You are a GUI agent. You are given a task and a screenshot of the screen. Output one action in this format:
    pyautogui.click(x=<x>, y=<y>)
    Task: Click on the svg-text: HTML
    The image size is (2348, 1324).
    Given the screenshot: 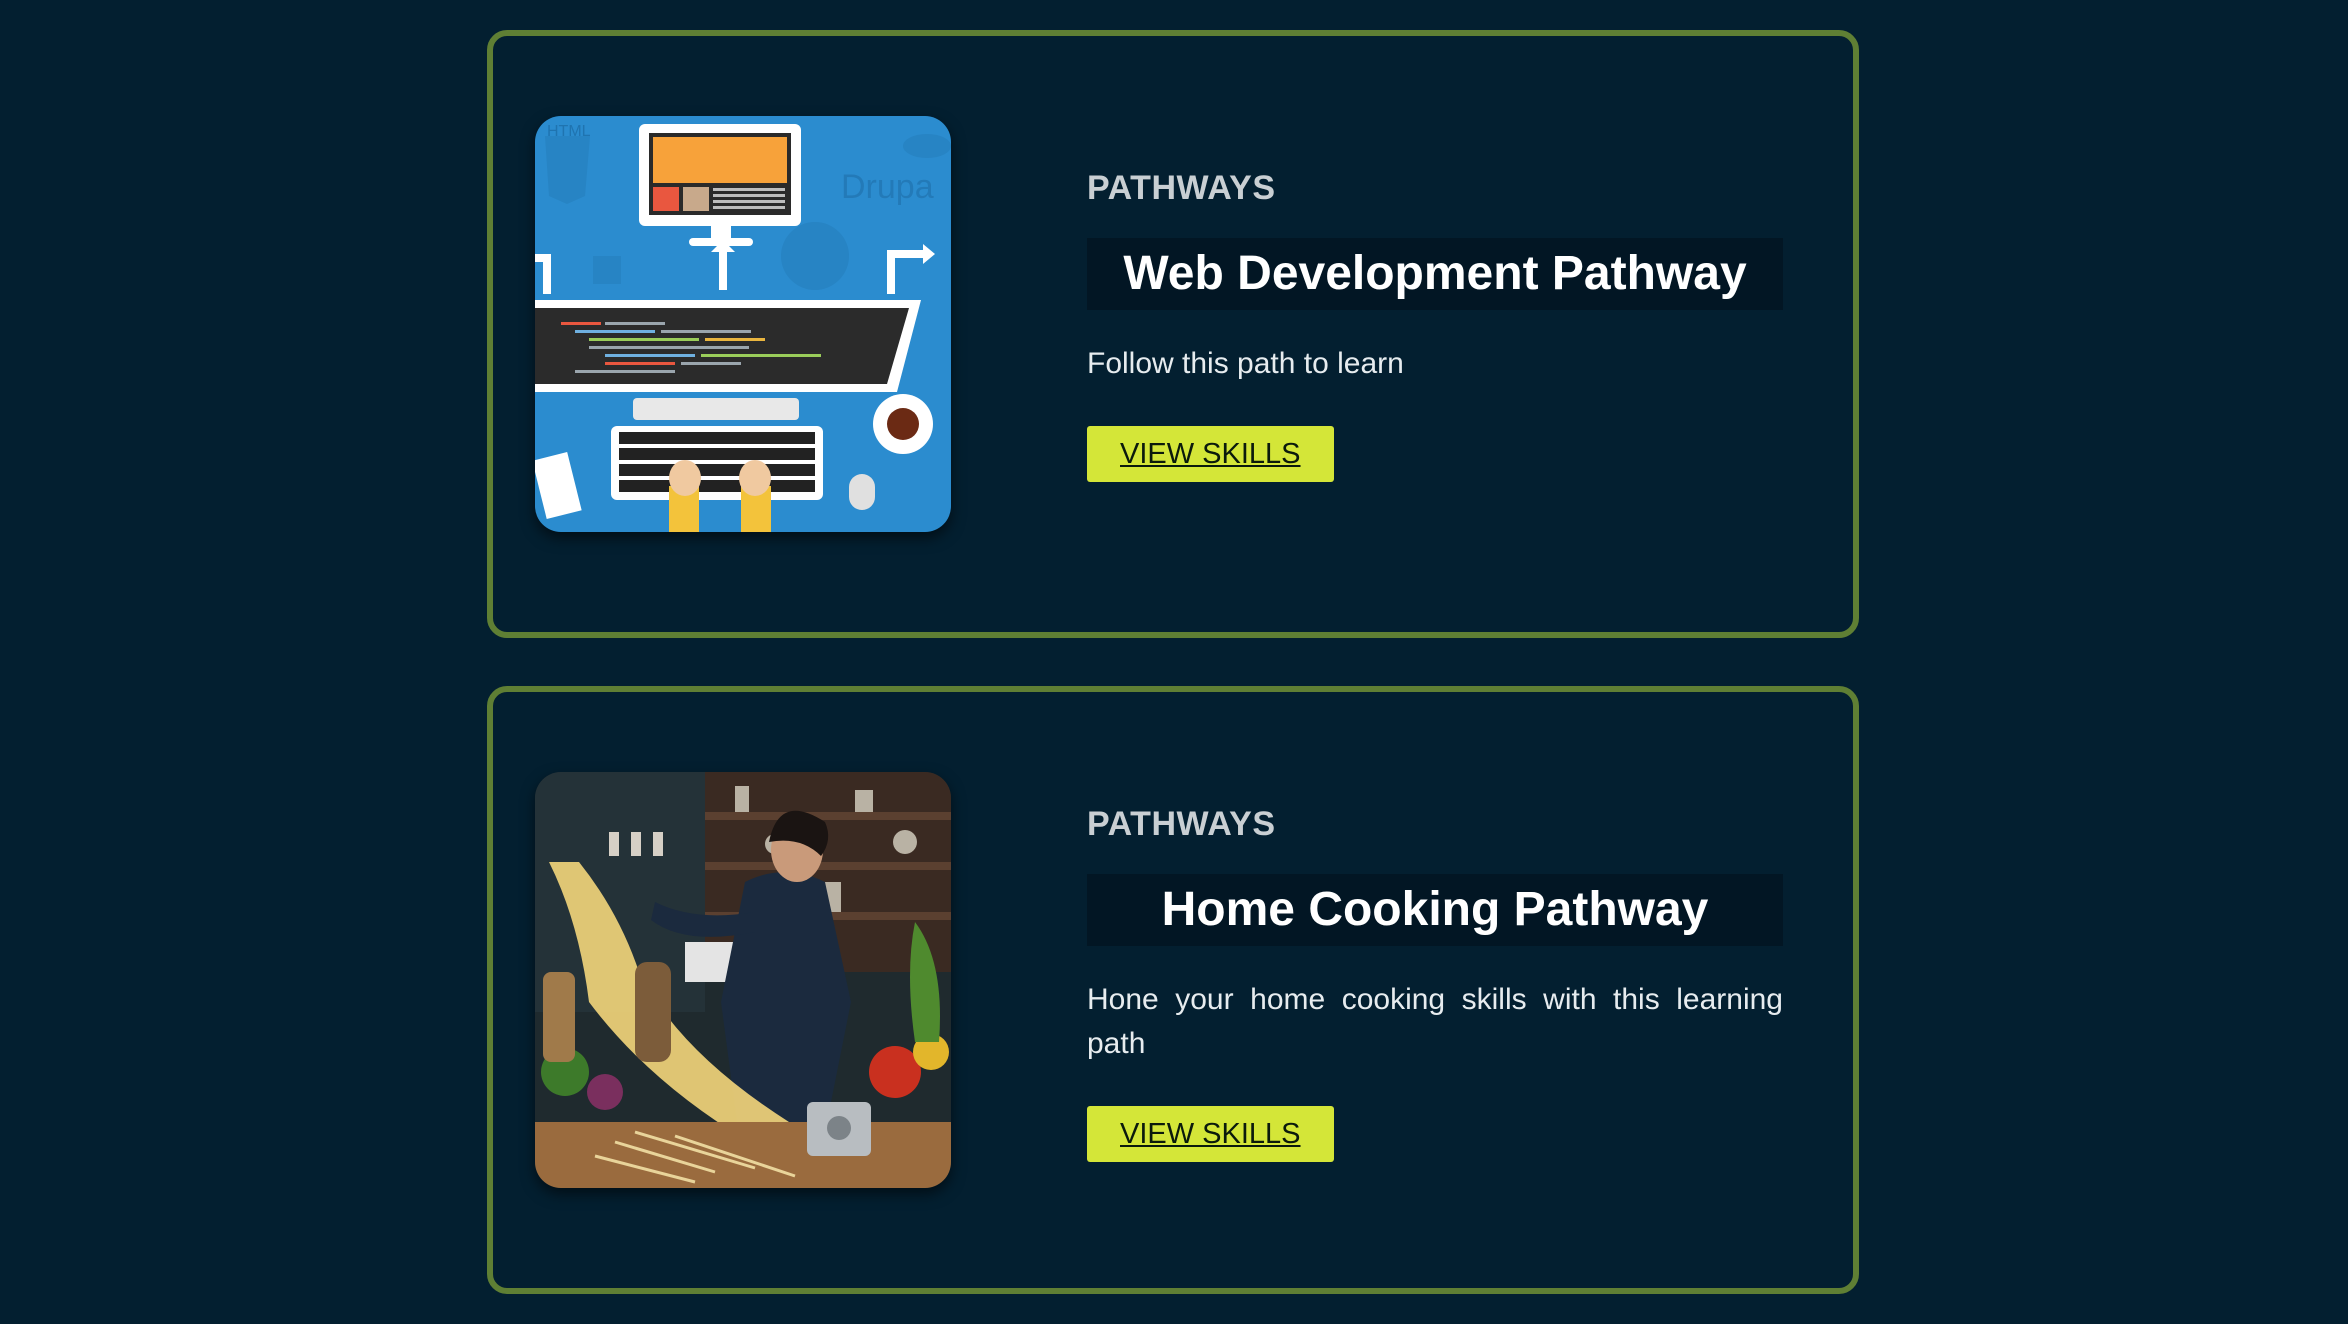 What is the action you would take?
    pyautogui.click(x=569, y=131)
    